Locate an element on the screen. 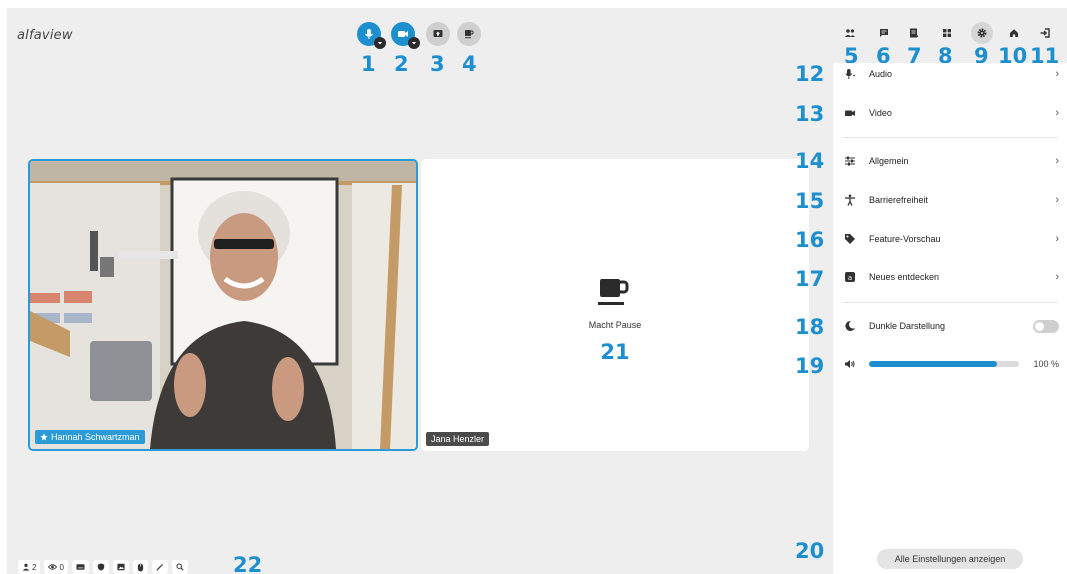  annotation-13: 13 is located at coordinates (810, 114).